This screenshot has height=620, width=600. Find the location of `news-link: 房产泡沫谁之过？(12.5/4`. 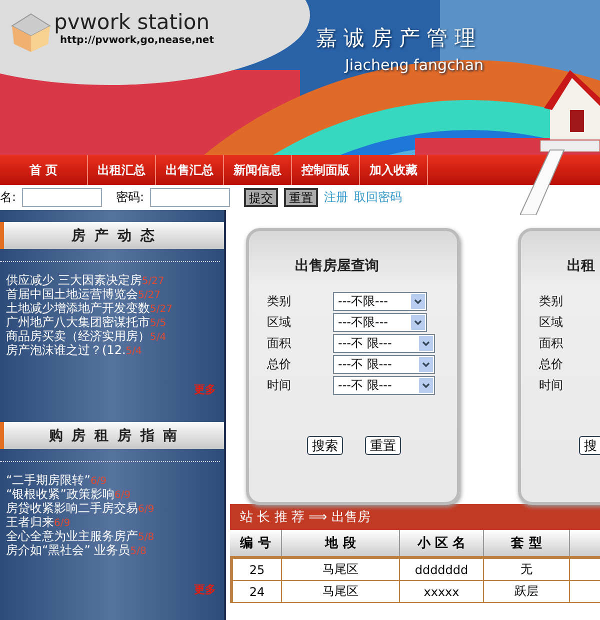

news-link: 房产泡沫谁之过？(12.5/4 is located at coordinates (112, 351).